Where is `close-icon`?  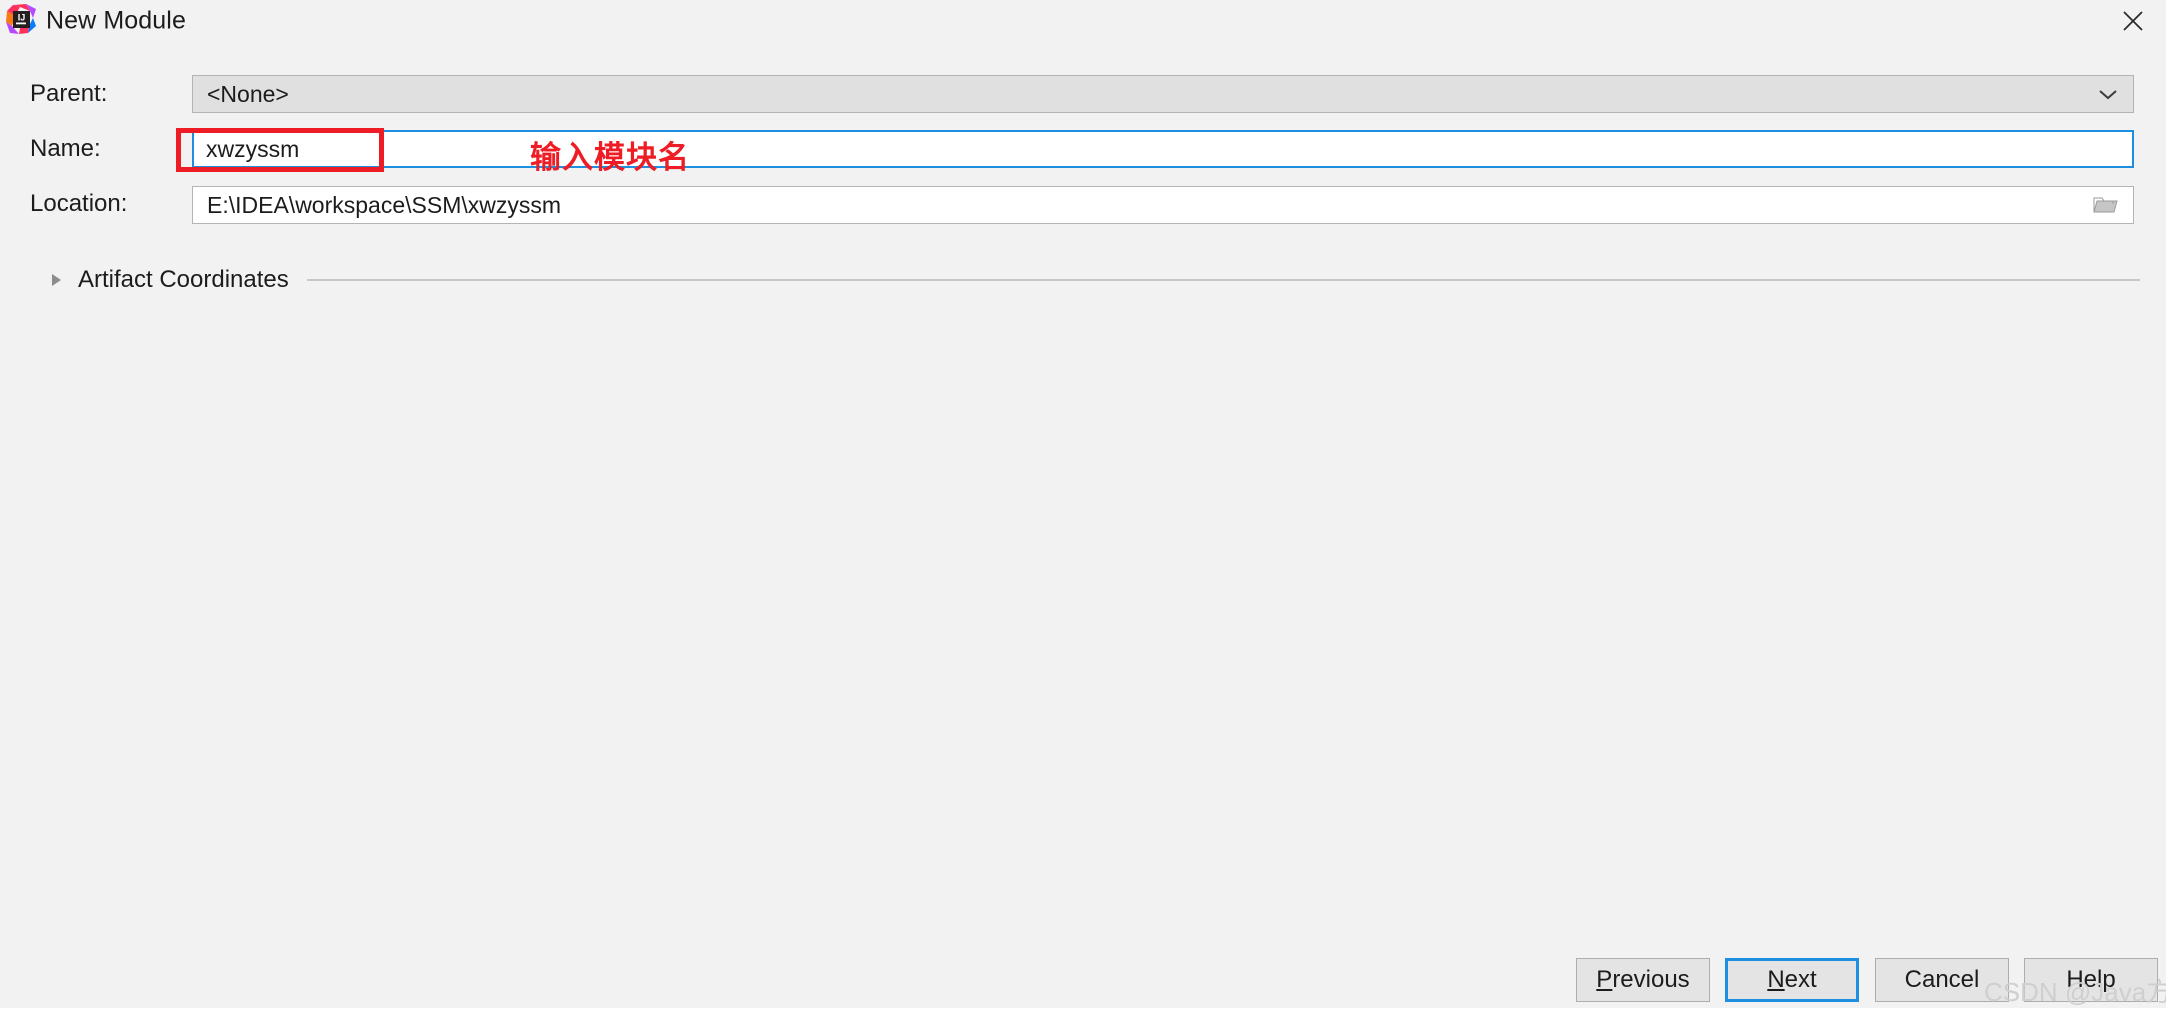 close-icon is located at coordinates (2133, 21).